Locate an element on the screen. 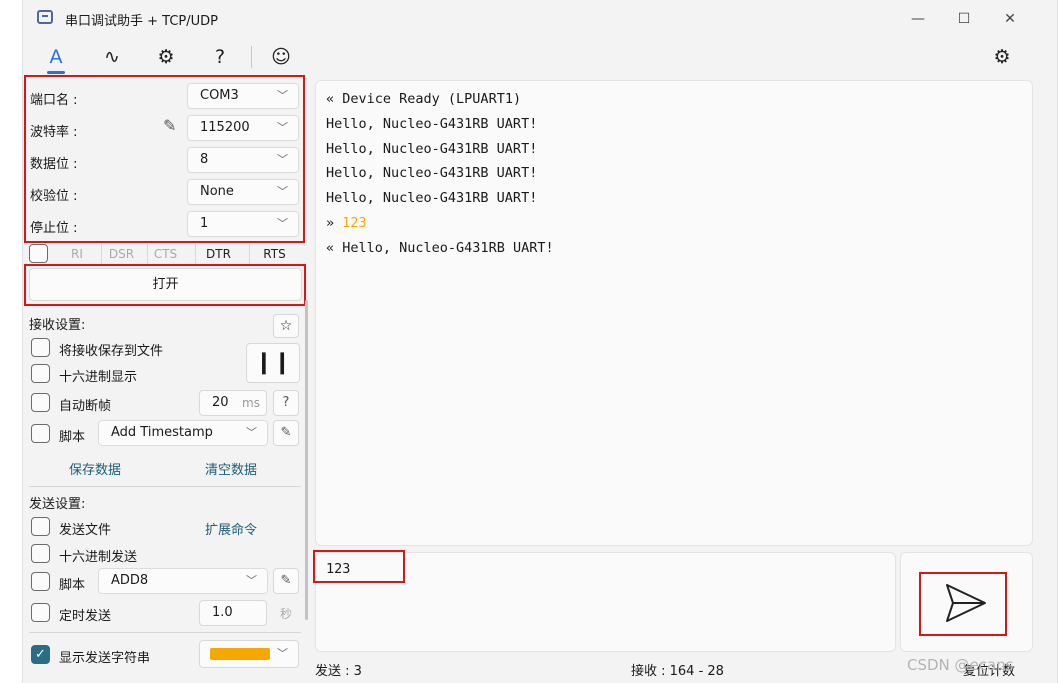 Image resolution: width=1060 pixels, height=683 pixels. terminal-line-prefix: » is located at coordinates (334, 223).